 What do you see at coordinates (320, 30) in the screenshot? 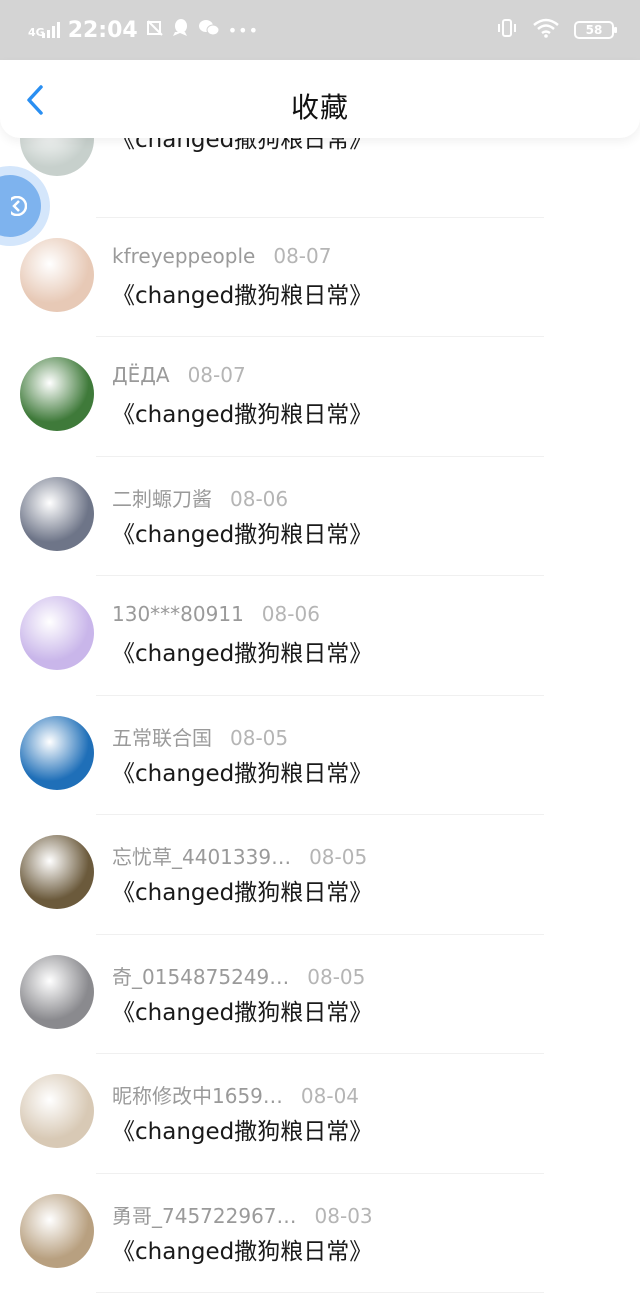
I see `status-bar: 4G 22:04 ••• 58` at bounding box center [320, 30].